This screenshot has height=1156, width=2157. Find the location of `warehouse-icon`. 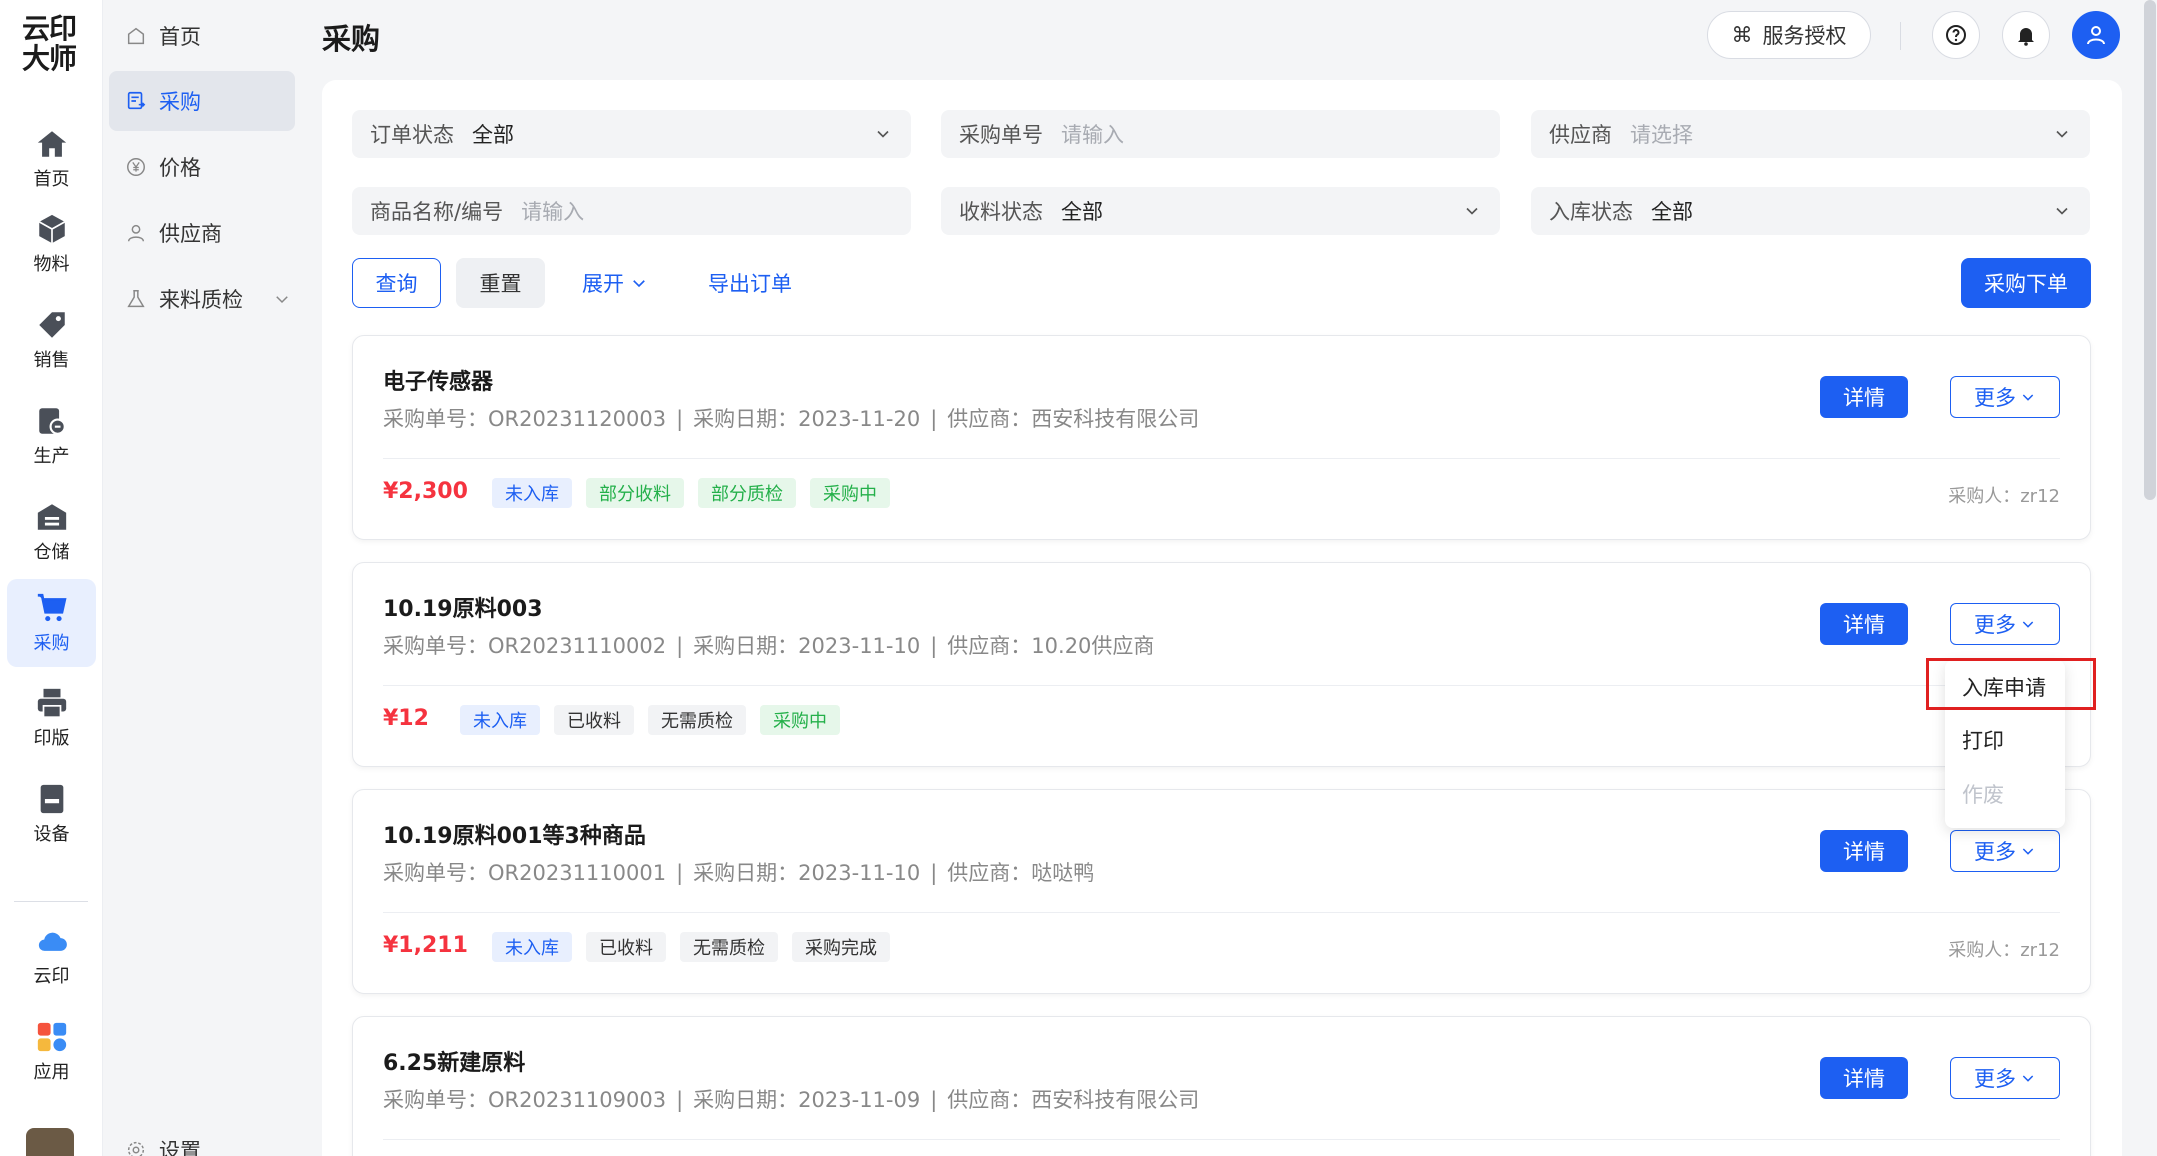

warehouse-icon is located at coordinates (51, 517).